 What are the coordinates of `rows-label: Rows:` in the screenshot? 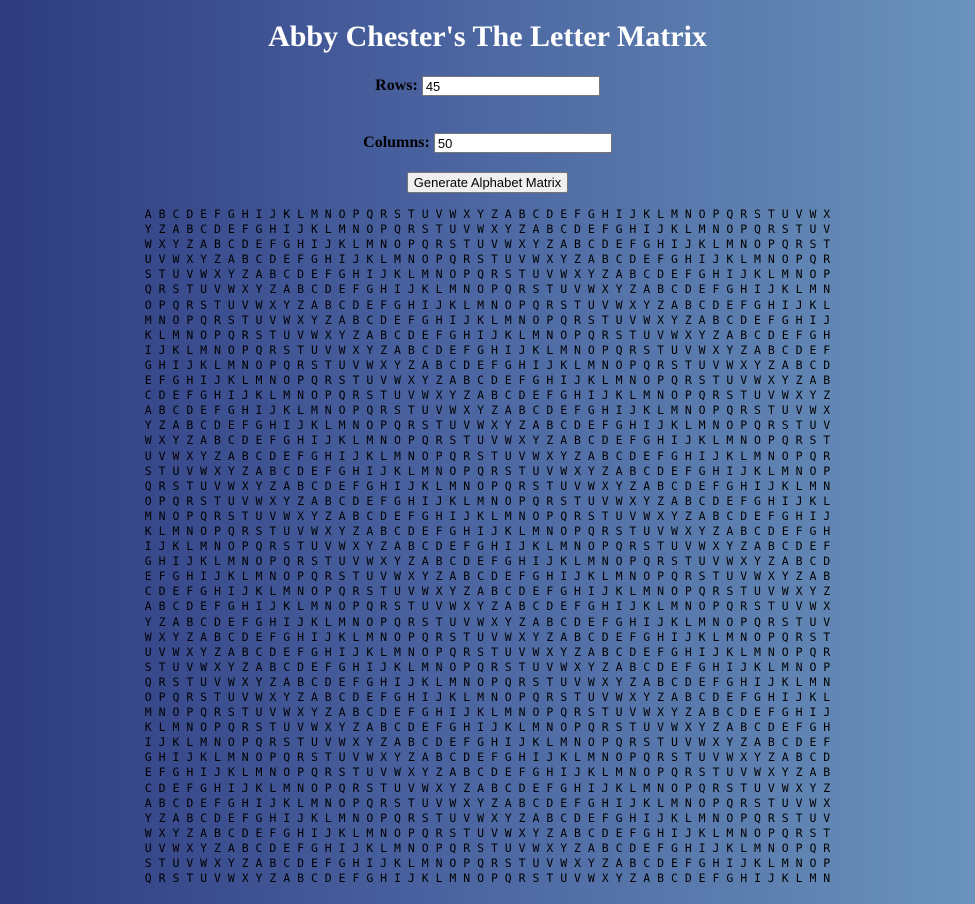 It's located at (396, 85).